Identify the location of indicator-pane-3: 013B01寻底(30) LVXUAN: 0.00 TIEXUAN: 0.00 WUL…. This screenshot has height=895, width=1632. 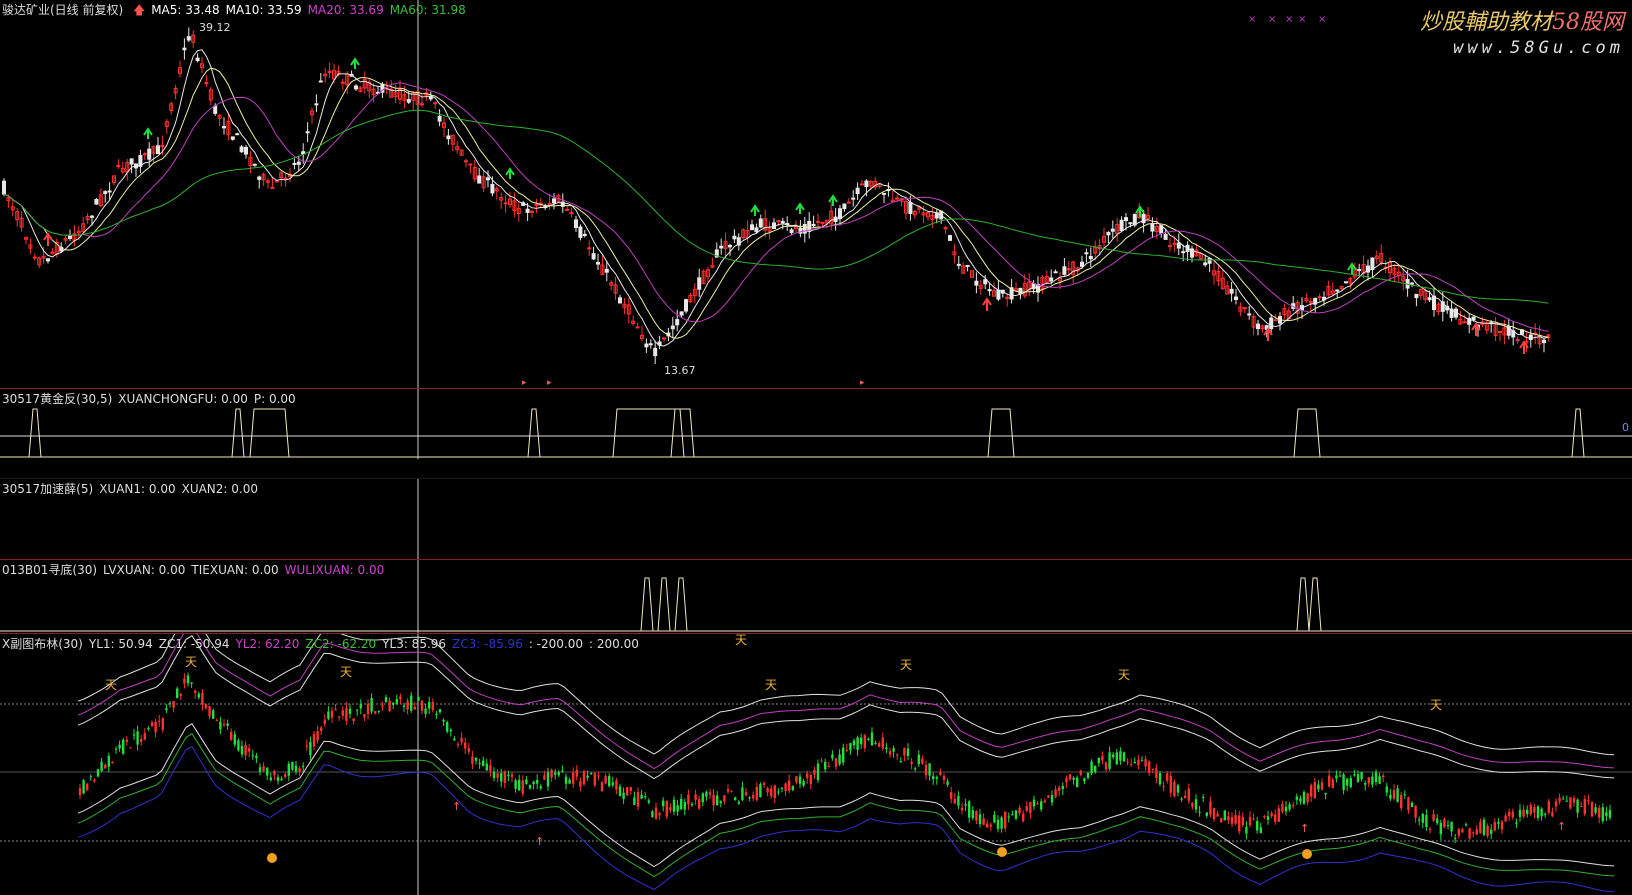
(816, 596).